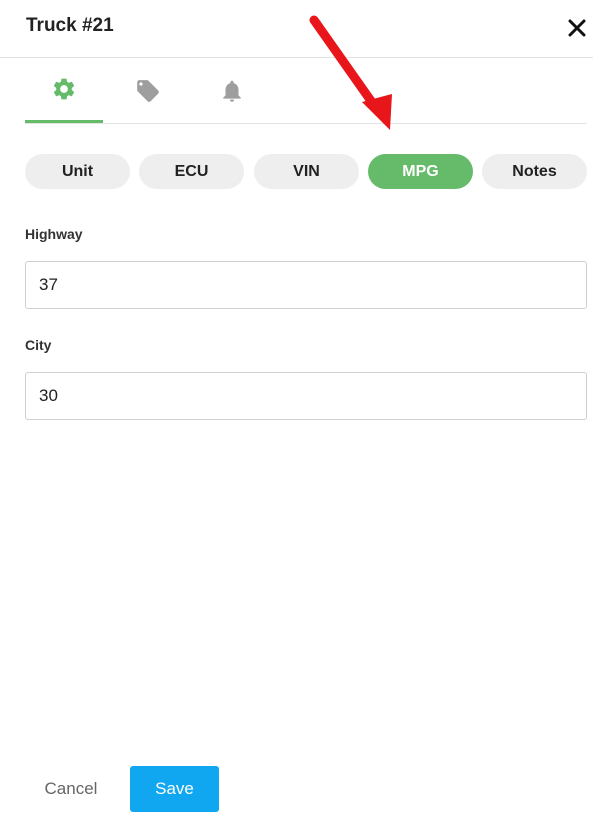  I want to click on tab-settings, so click(64, 90).